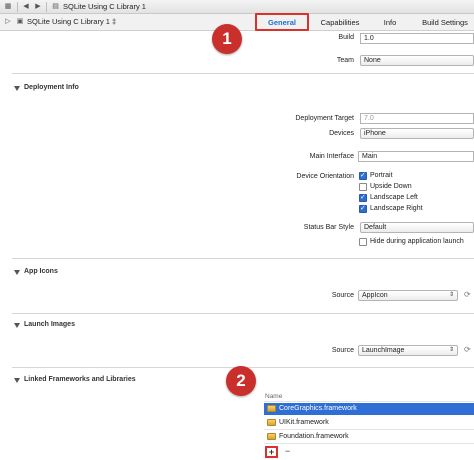  Describe the element at coordinates (363, 187) in the screenshot. I see `upside-down-checkbox` at that location.